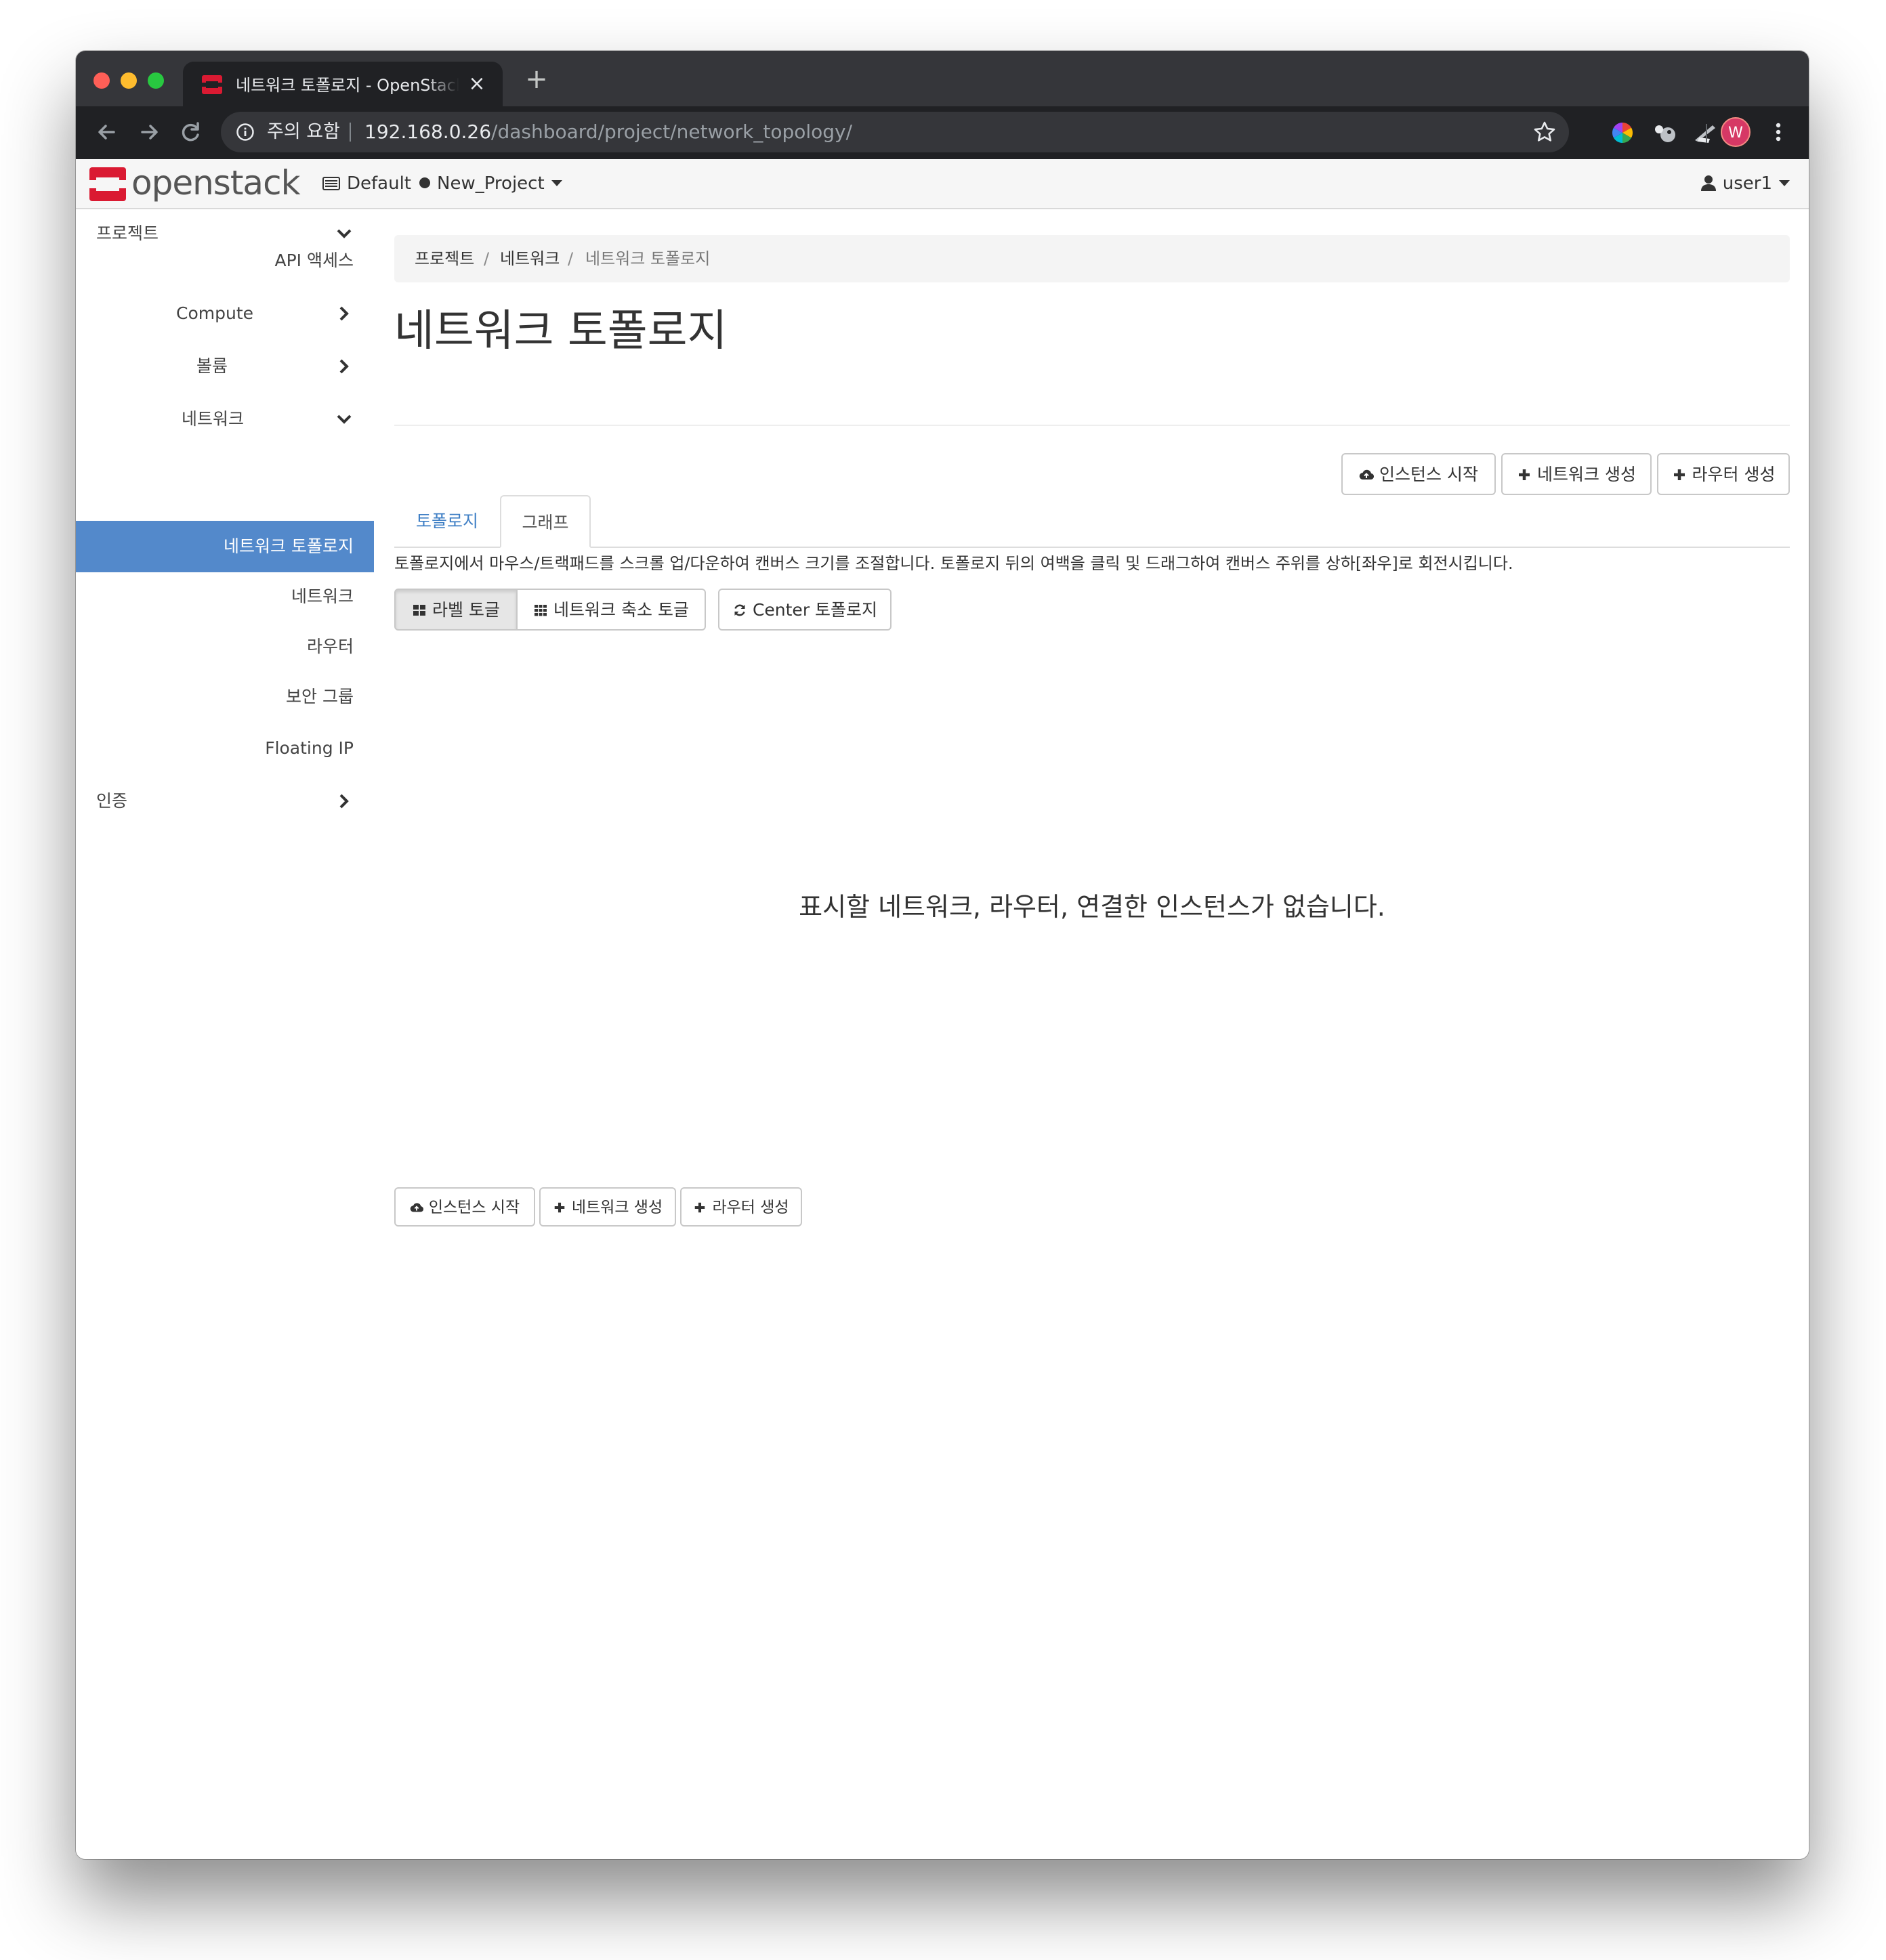 The height and width of the screenshot is (1960, 1886). What do you see at coordinates (212, 366) in the screenshot?
I see `sidebar-item-volume: 볼륨` at bounding box center [212, 366].